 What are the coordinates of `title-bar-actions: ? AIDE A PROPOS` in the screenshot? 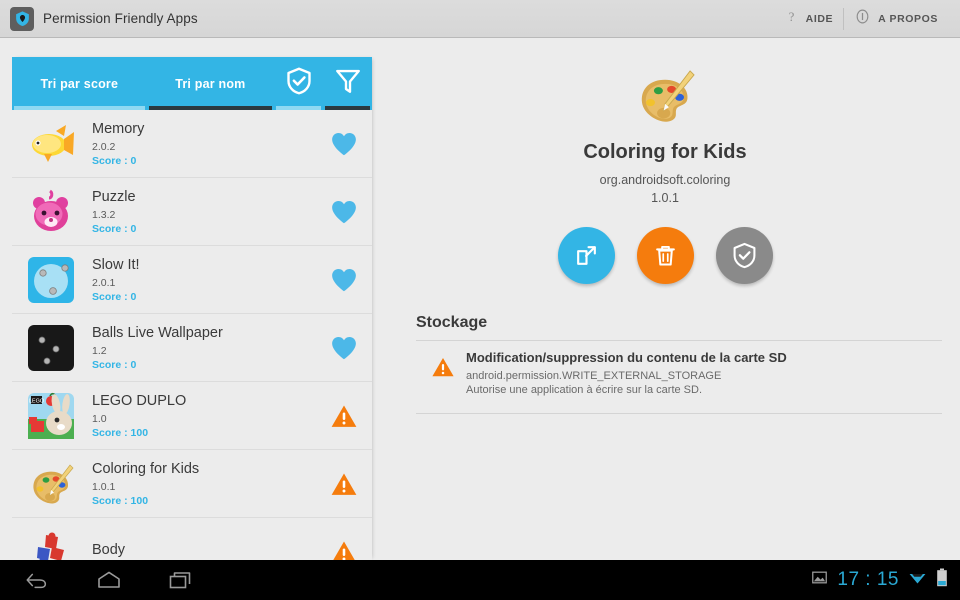 It's located at (867, 18).